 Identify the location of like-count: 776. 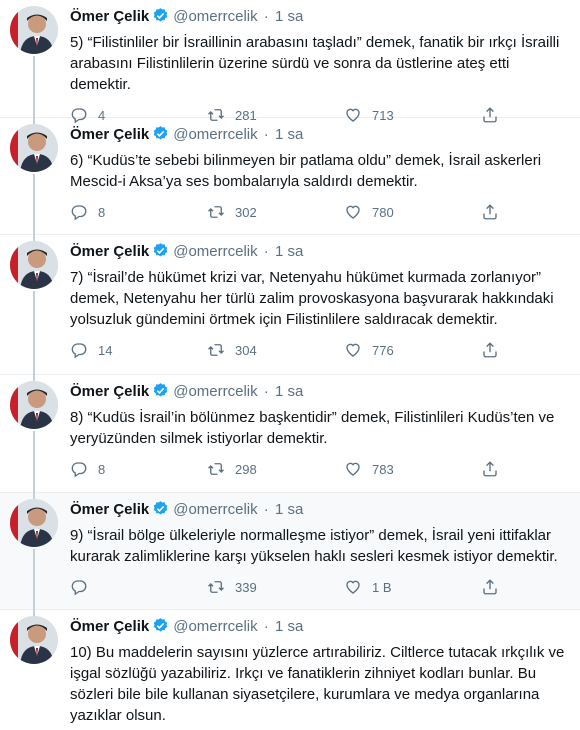
(383, 350).